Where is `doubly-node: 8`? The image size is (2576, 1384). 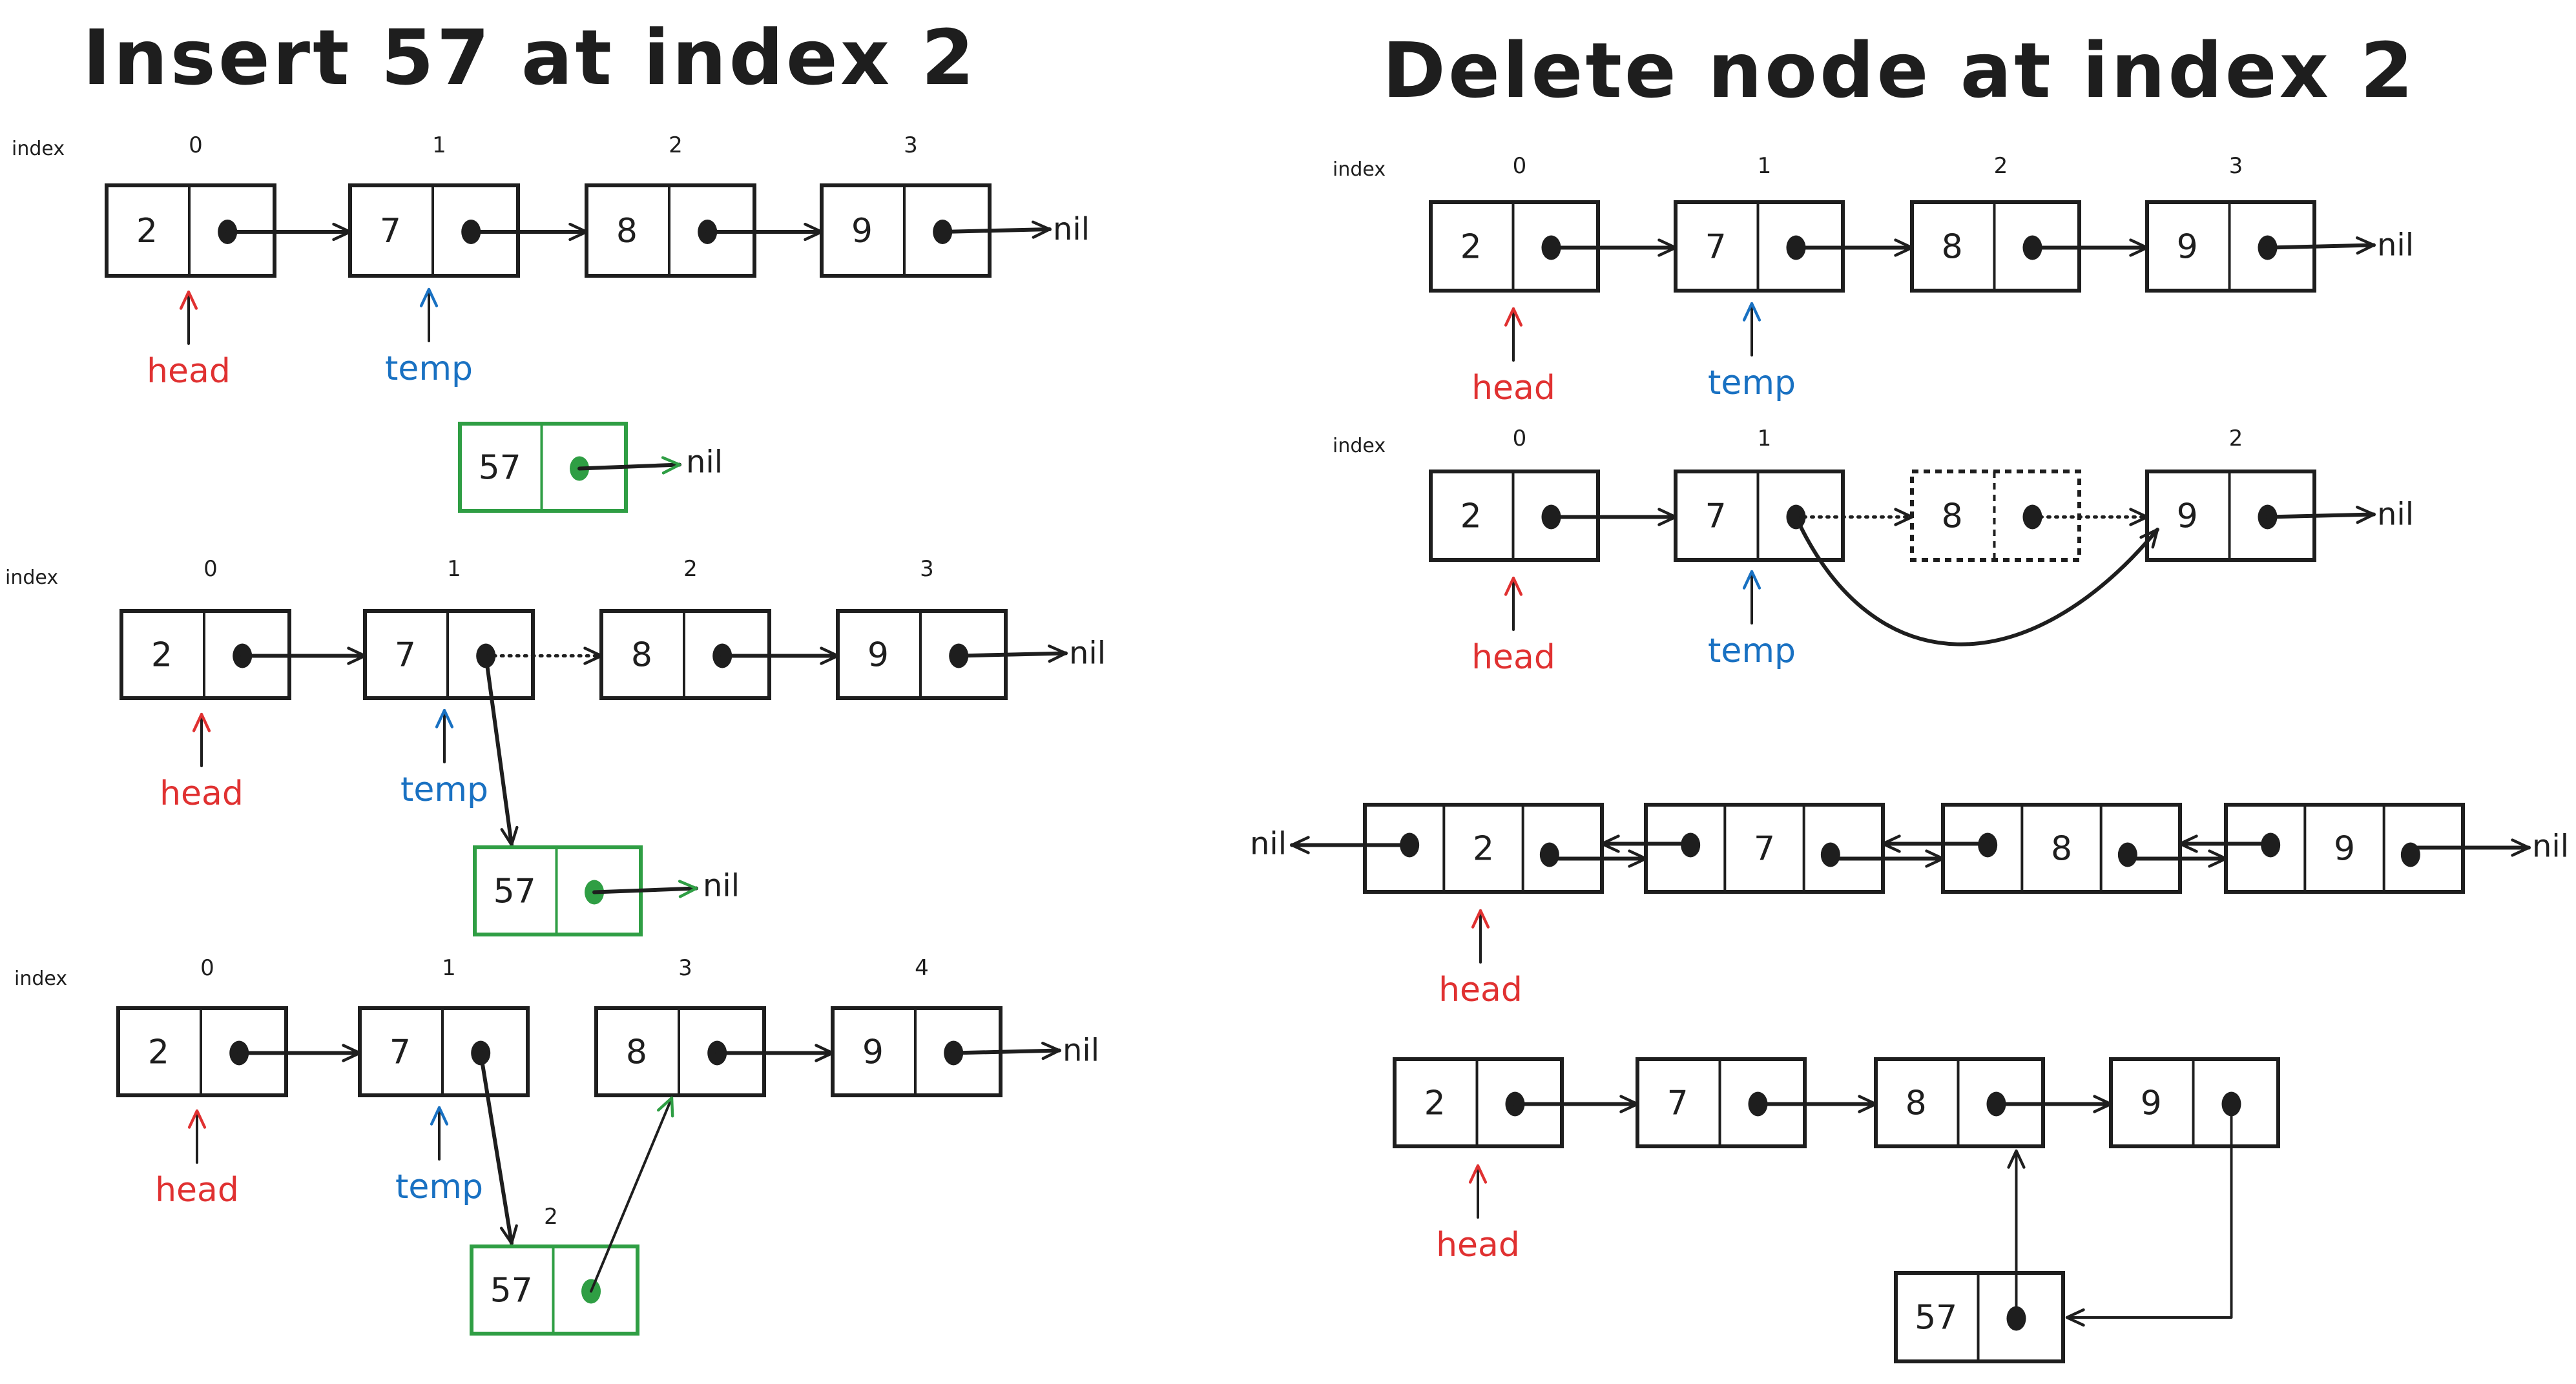 doubly-node: 8 is located at coordinates (2061, 849).